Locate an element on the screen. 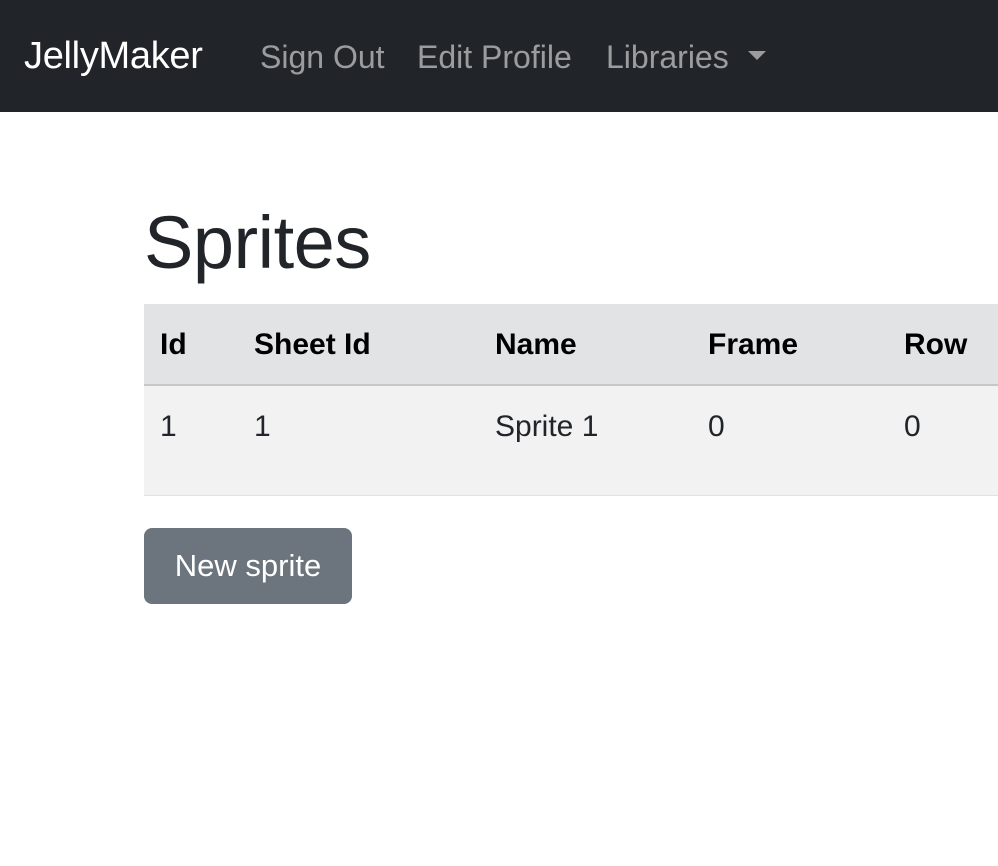 This screenshot has width=998, height=866. header-frame: Frame is located at coordinates (753, 344).